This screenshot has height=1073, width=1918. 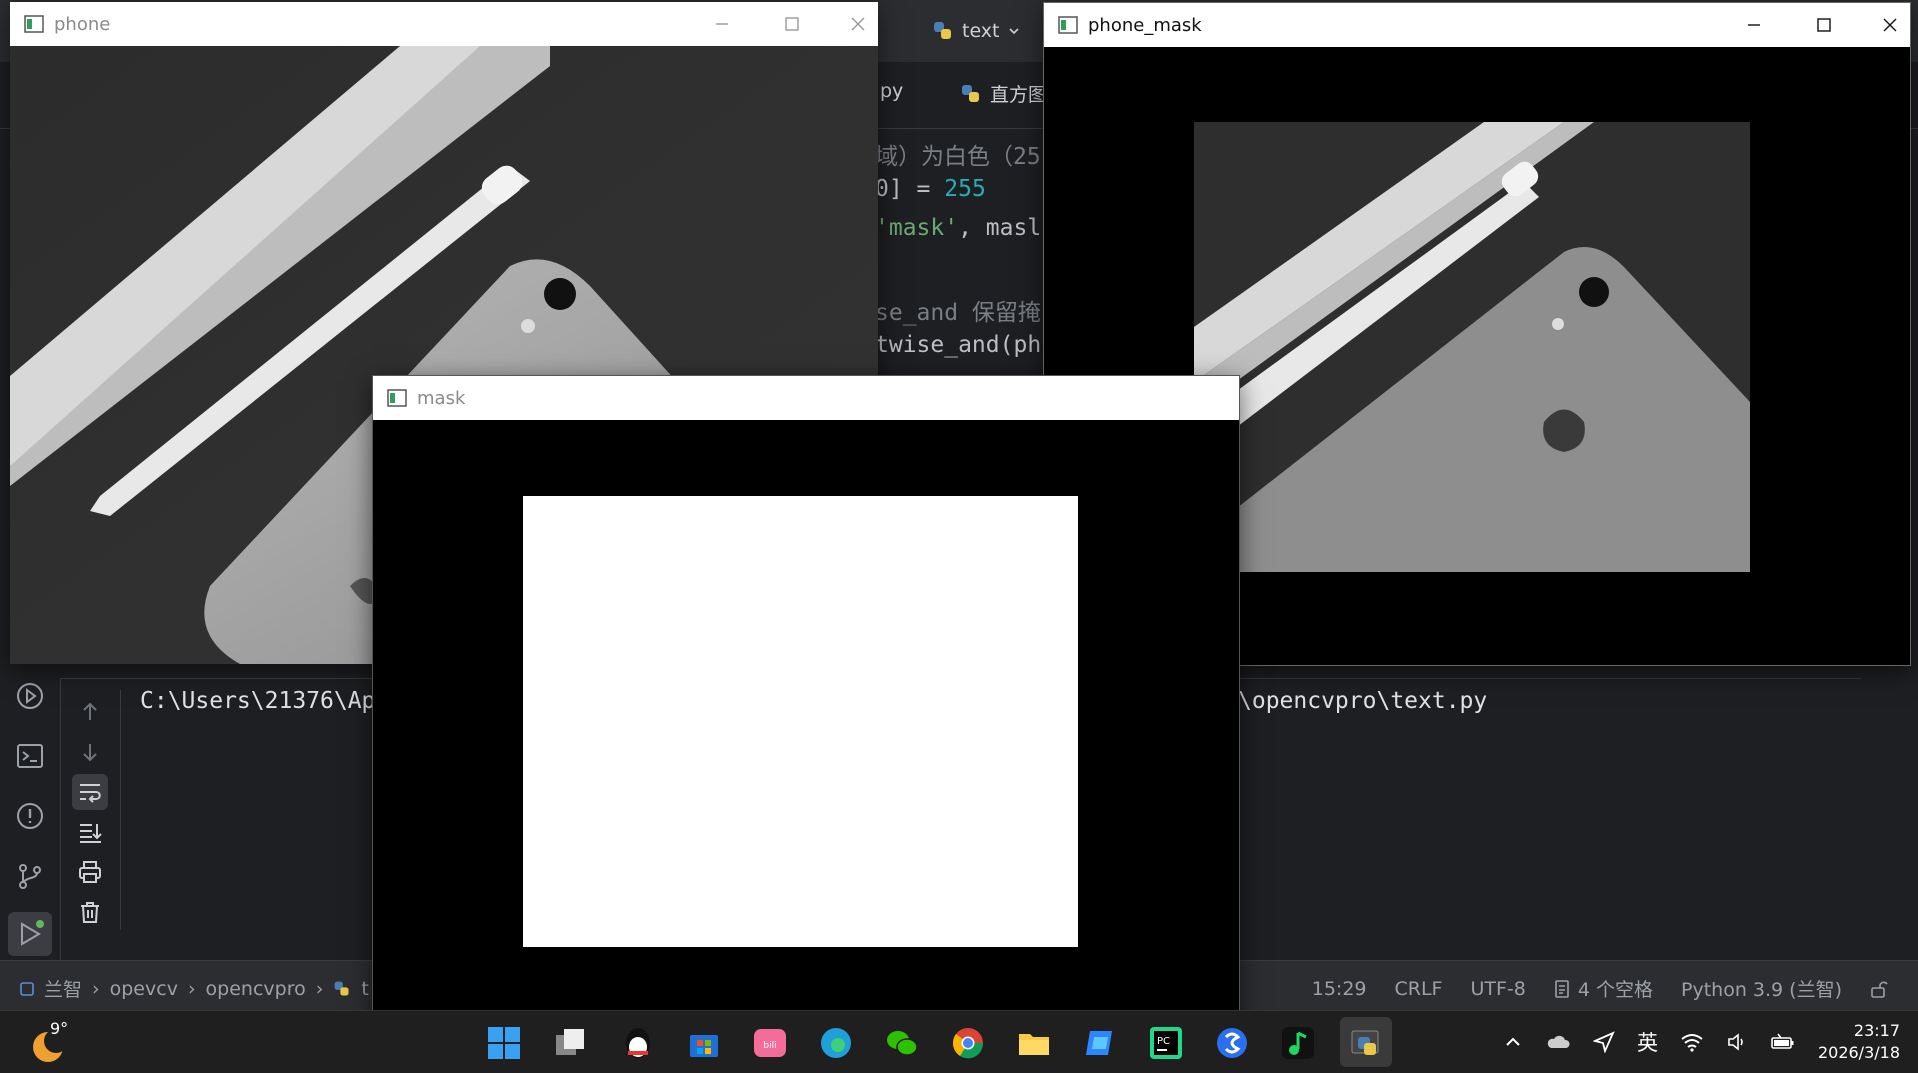 I want to click on wifi-icon, so click(x=1692, y=1042).